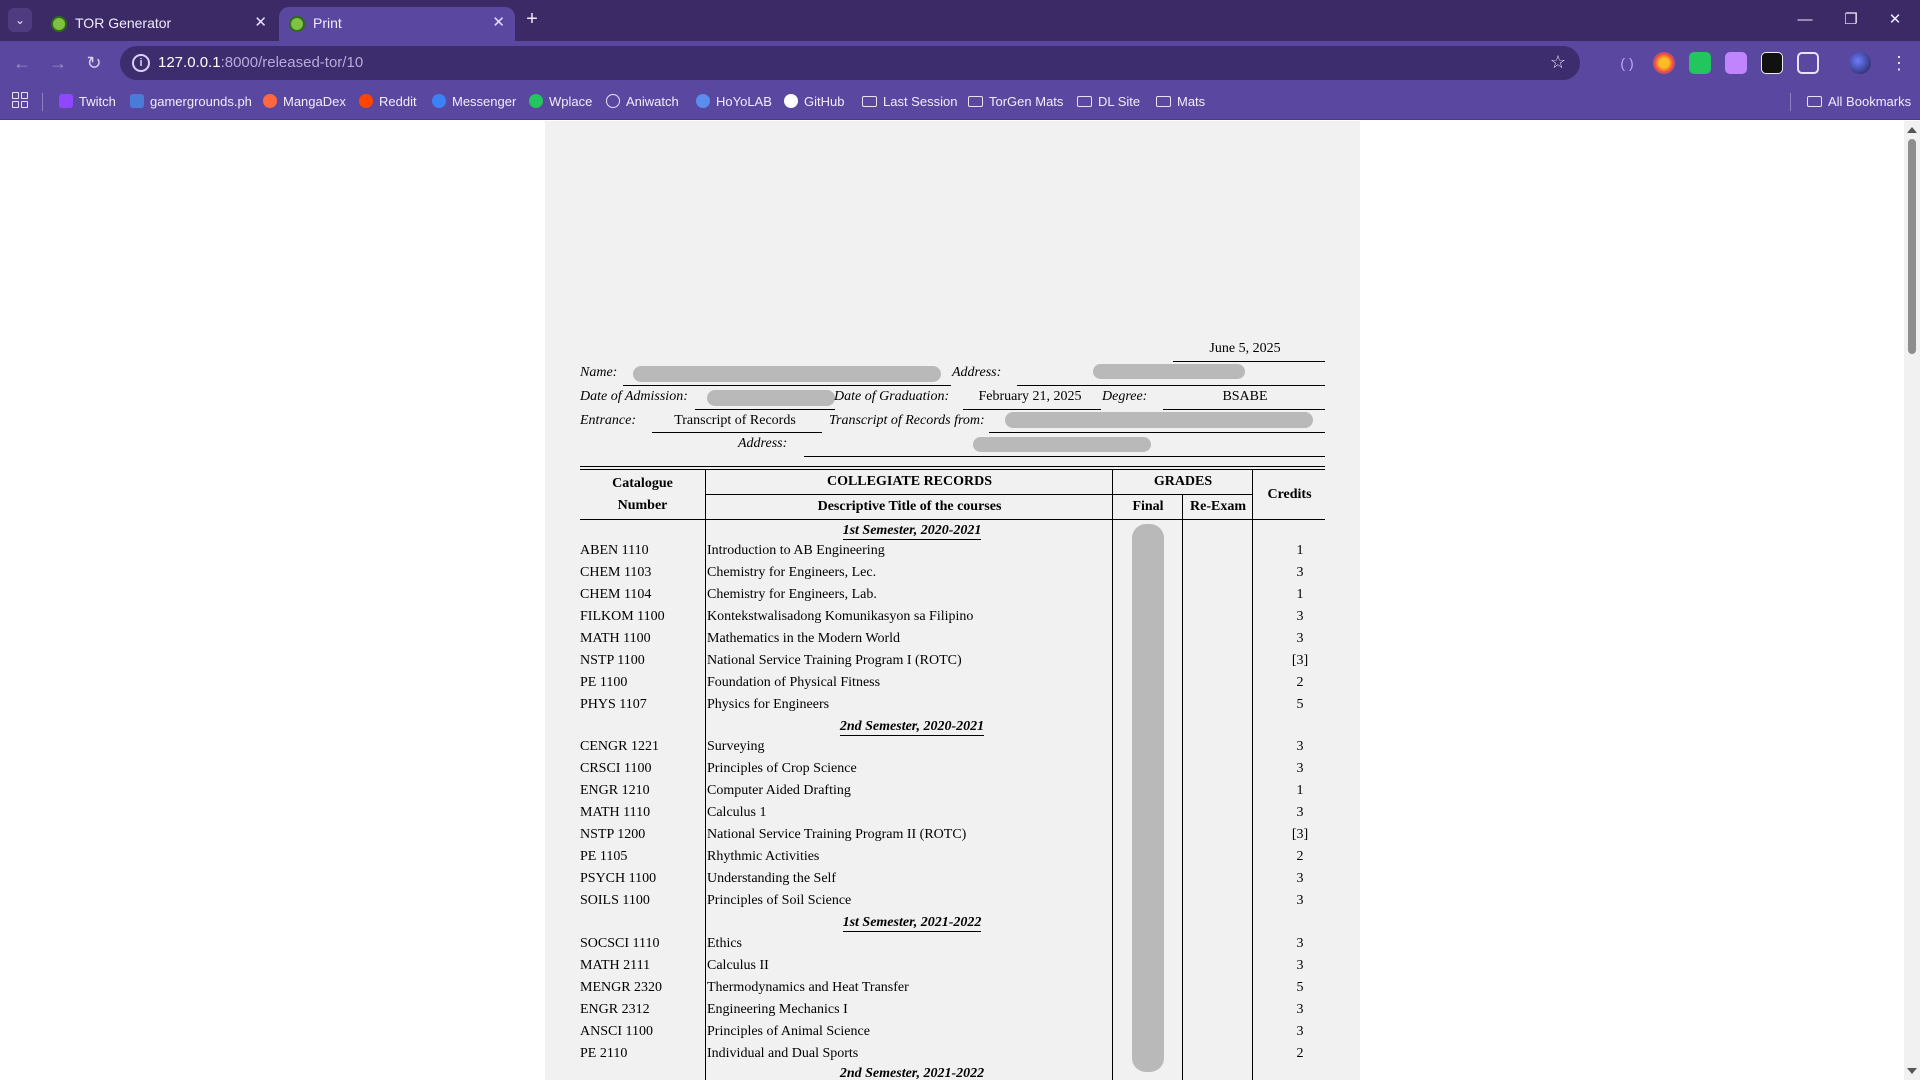 This screenshot has width=1920, height=1080. What do you see at coordinates (604, 682) in the screenshot?
I see `course-code: PE 1100` at bounding box center [604, 682].